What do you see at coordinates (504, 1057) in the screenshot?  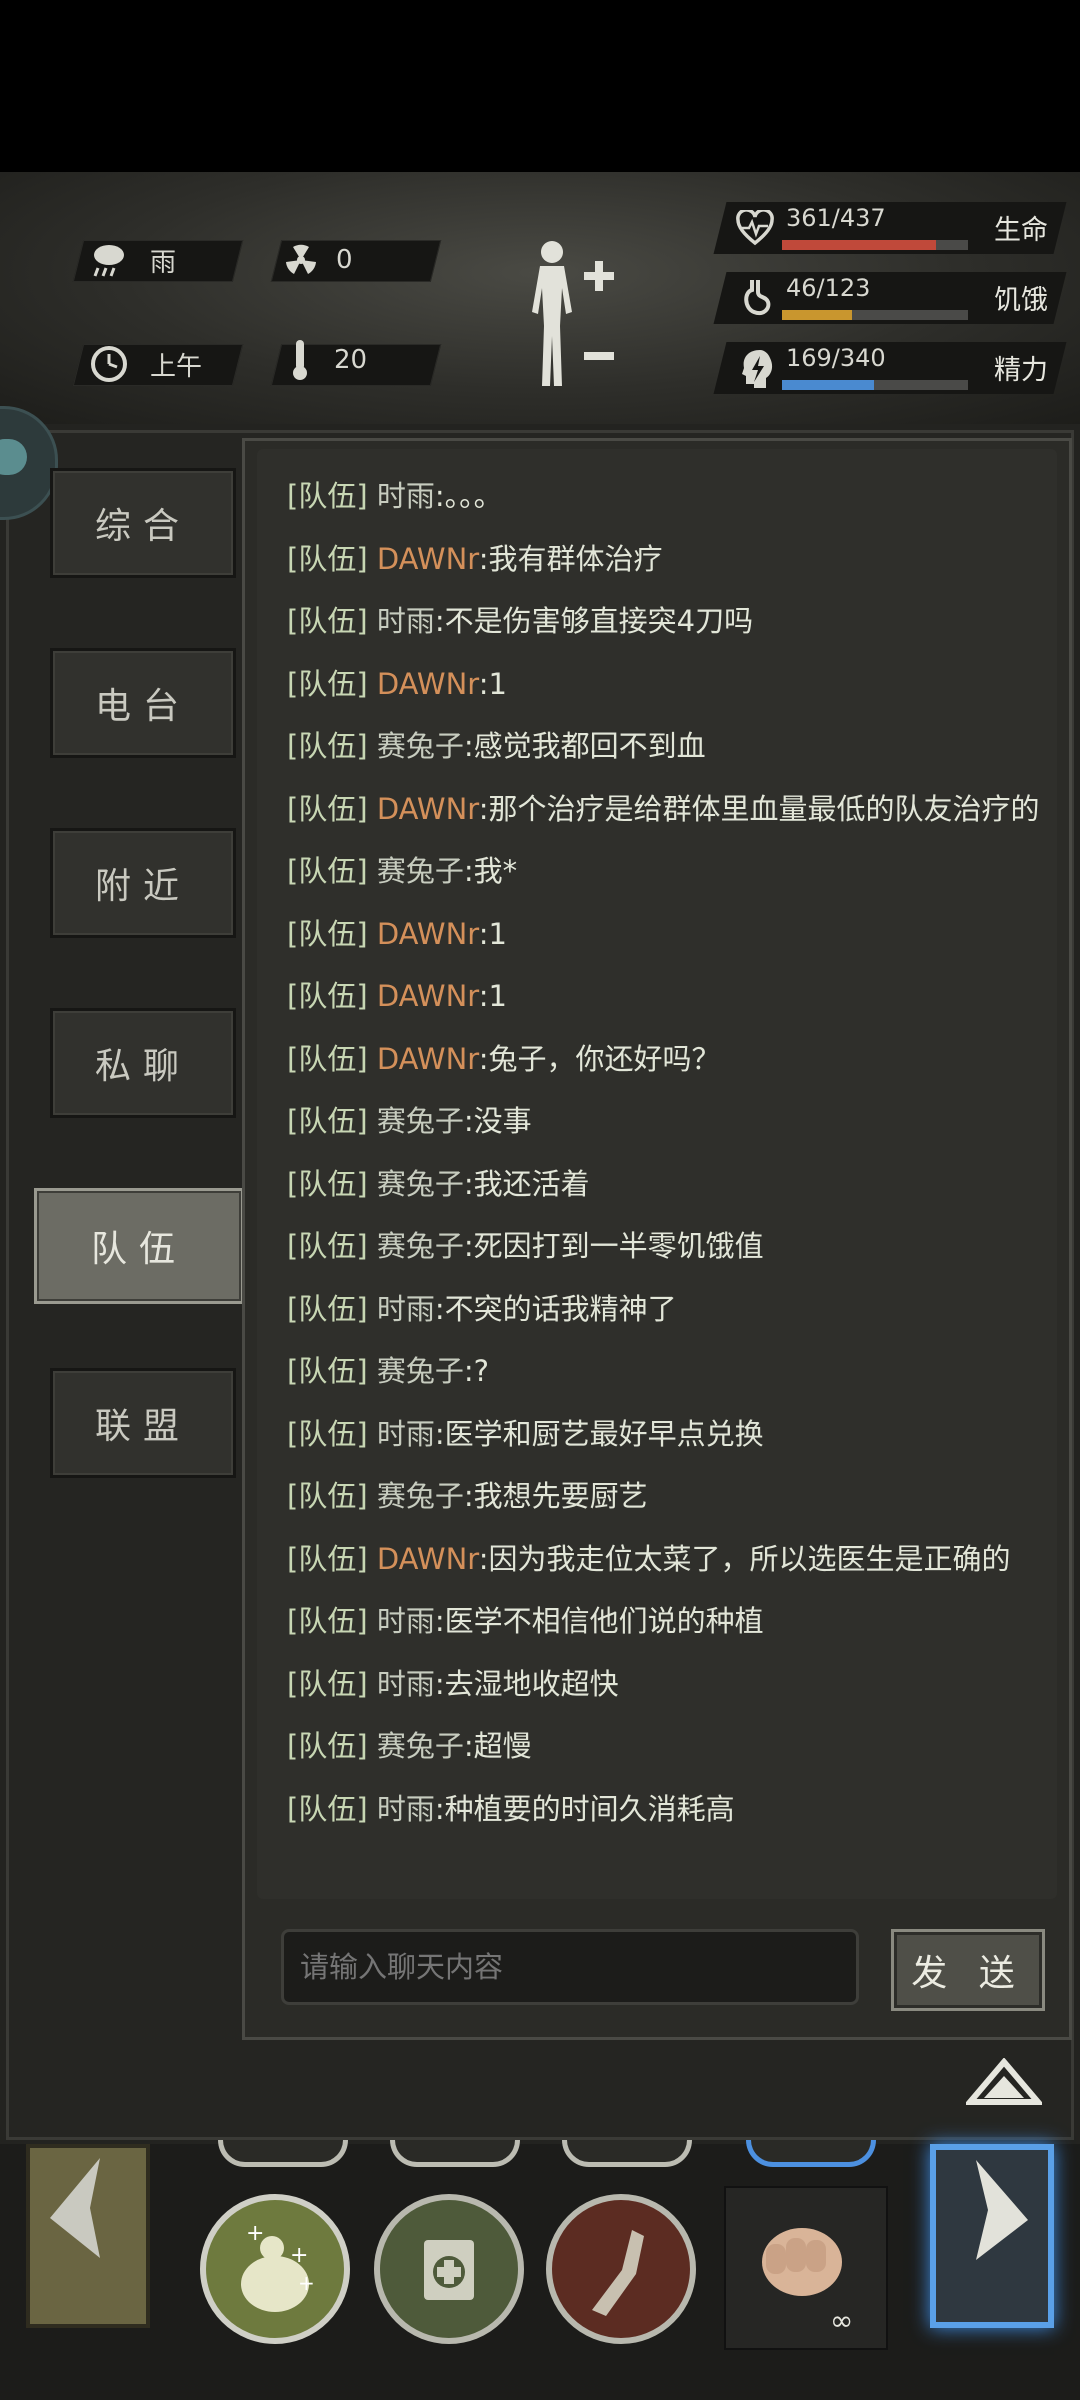 I see `chat-message: [队伍] DAWNr:兔子，你还好吗？` at bounding box center [504, 1057].